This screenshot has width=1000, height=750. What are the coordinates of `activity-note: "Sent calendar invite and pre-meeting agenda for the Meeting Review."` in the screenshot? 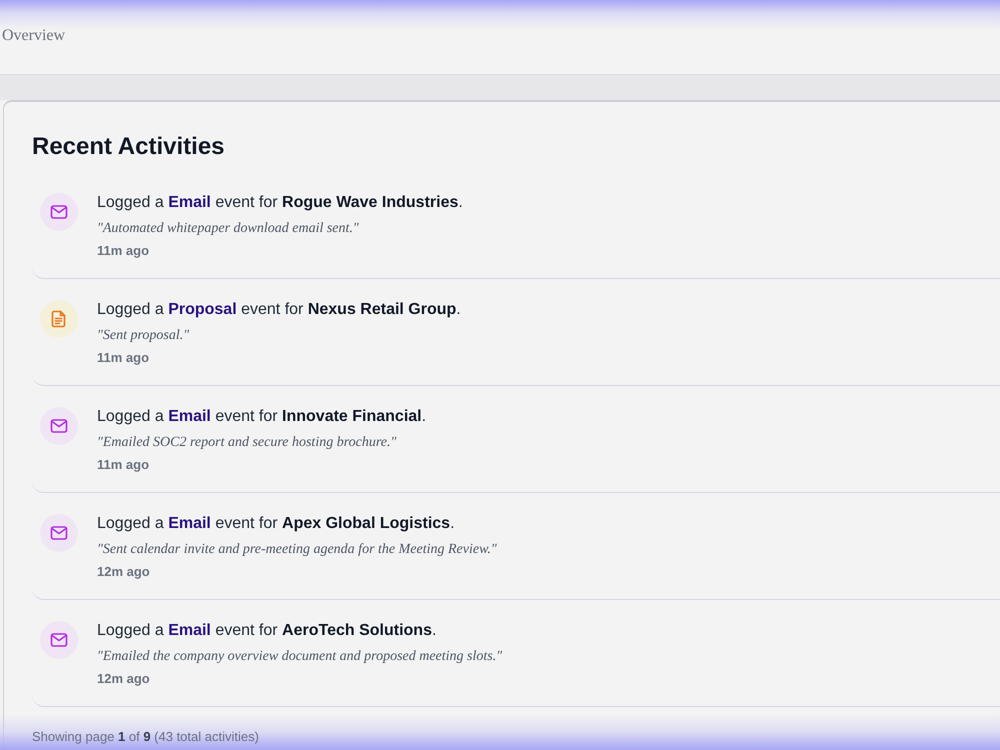 It's located at (297, 550).